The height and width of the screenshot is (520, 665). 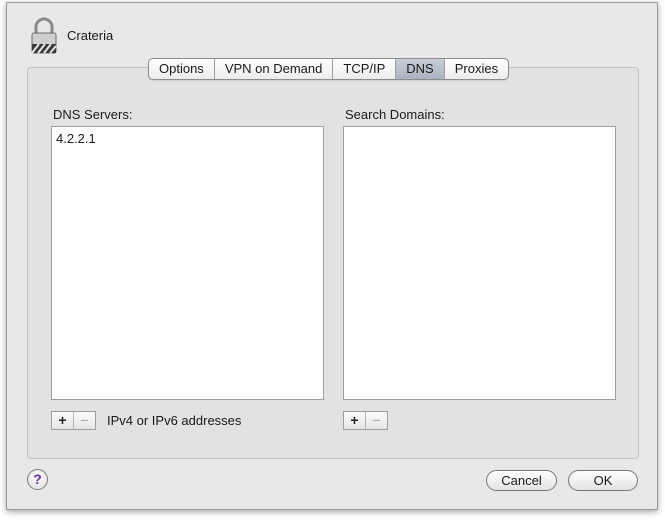 I want to click on tab-proxies: Proxies, so click(x=476, y=69).